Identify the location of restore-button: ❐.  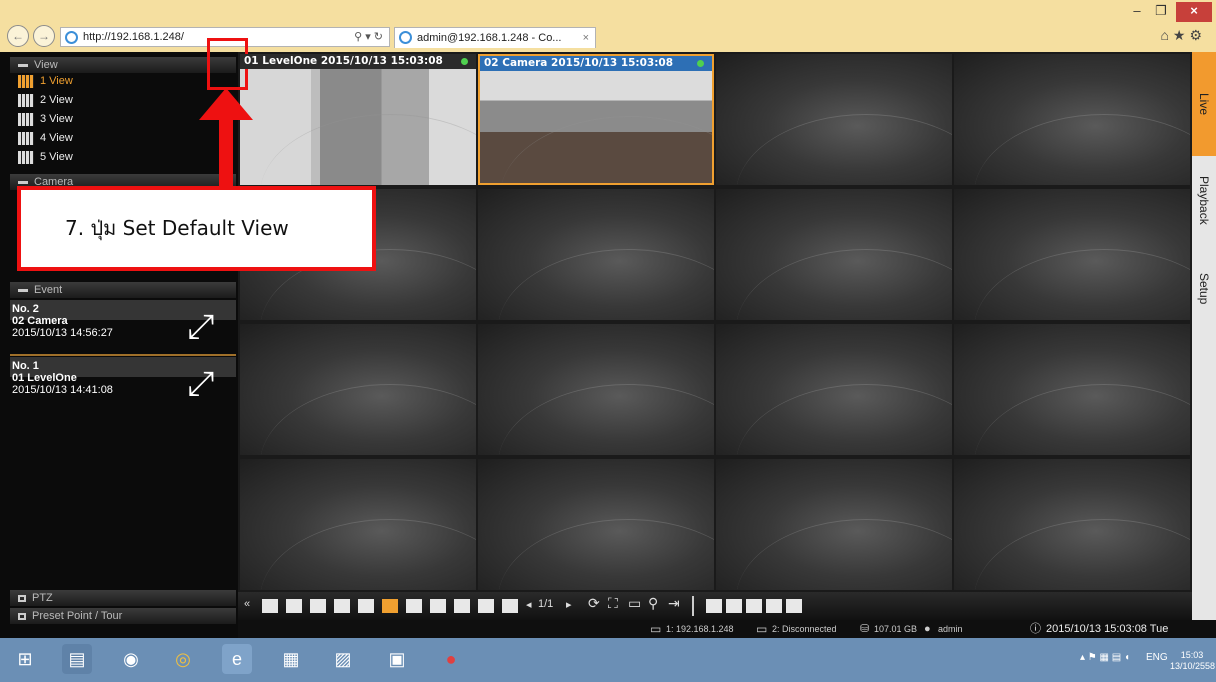
(1161, 12).